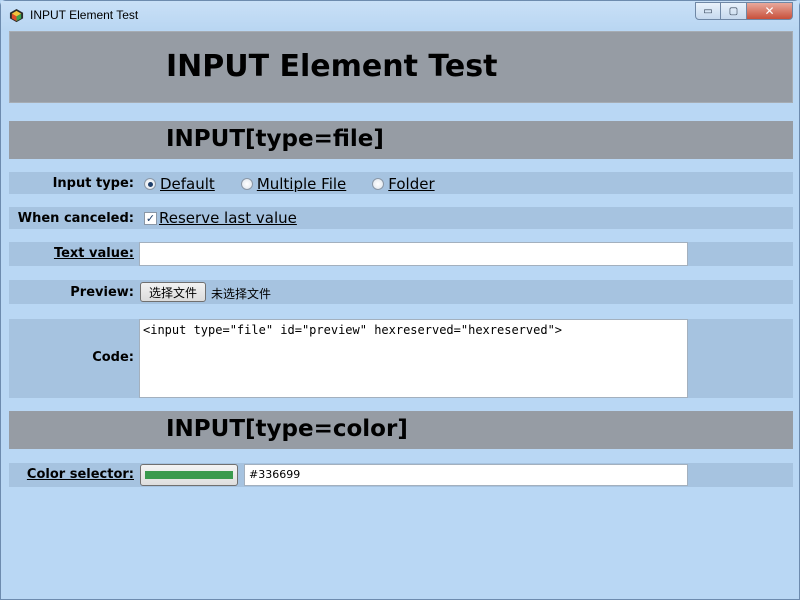 The width and height of the screenshot is (800, 600). What do you see at coordinates (332, 66) in the screenshot?
I see `page-title: INPUT Element Test` at bounding box center [332, 66].